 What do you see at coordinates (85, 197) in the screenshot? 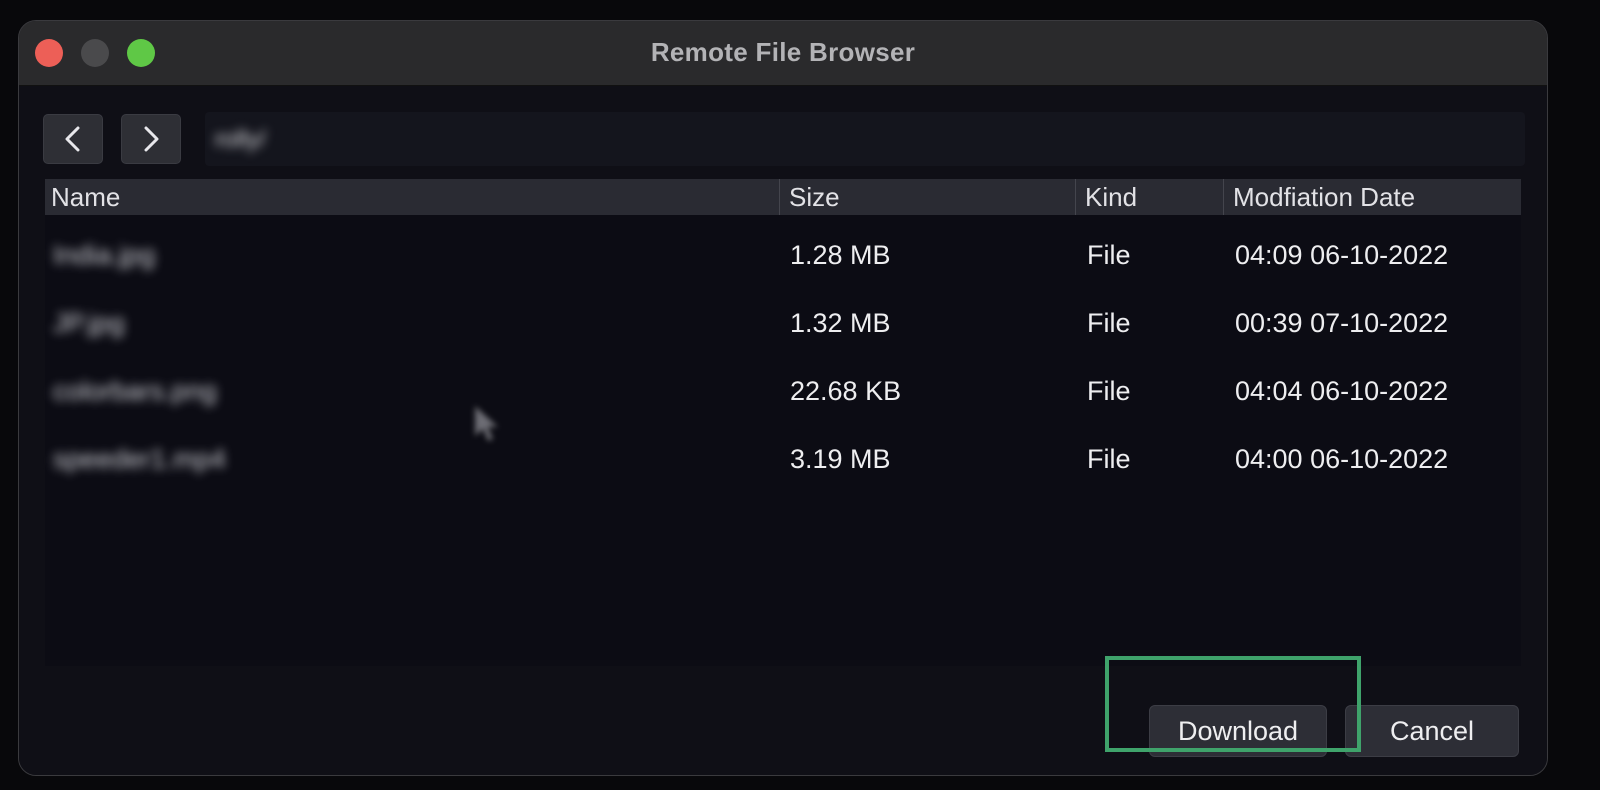
I see `column-header-name: Name` at bounding box center [85, 197].